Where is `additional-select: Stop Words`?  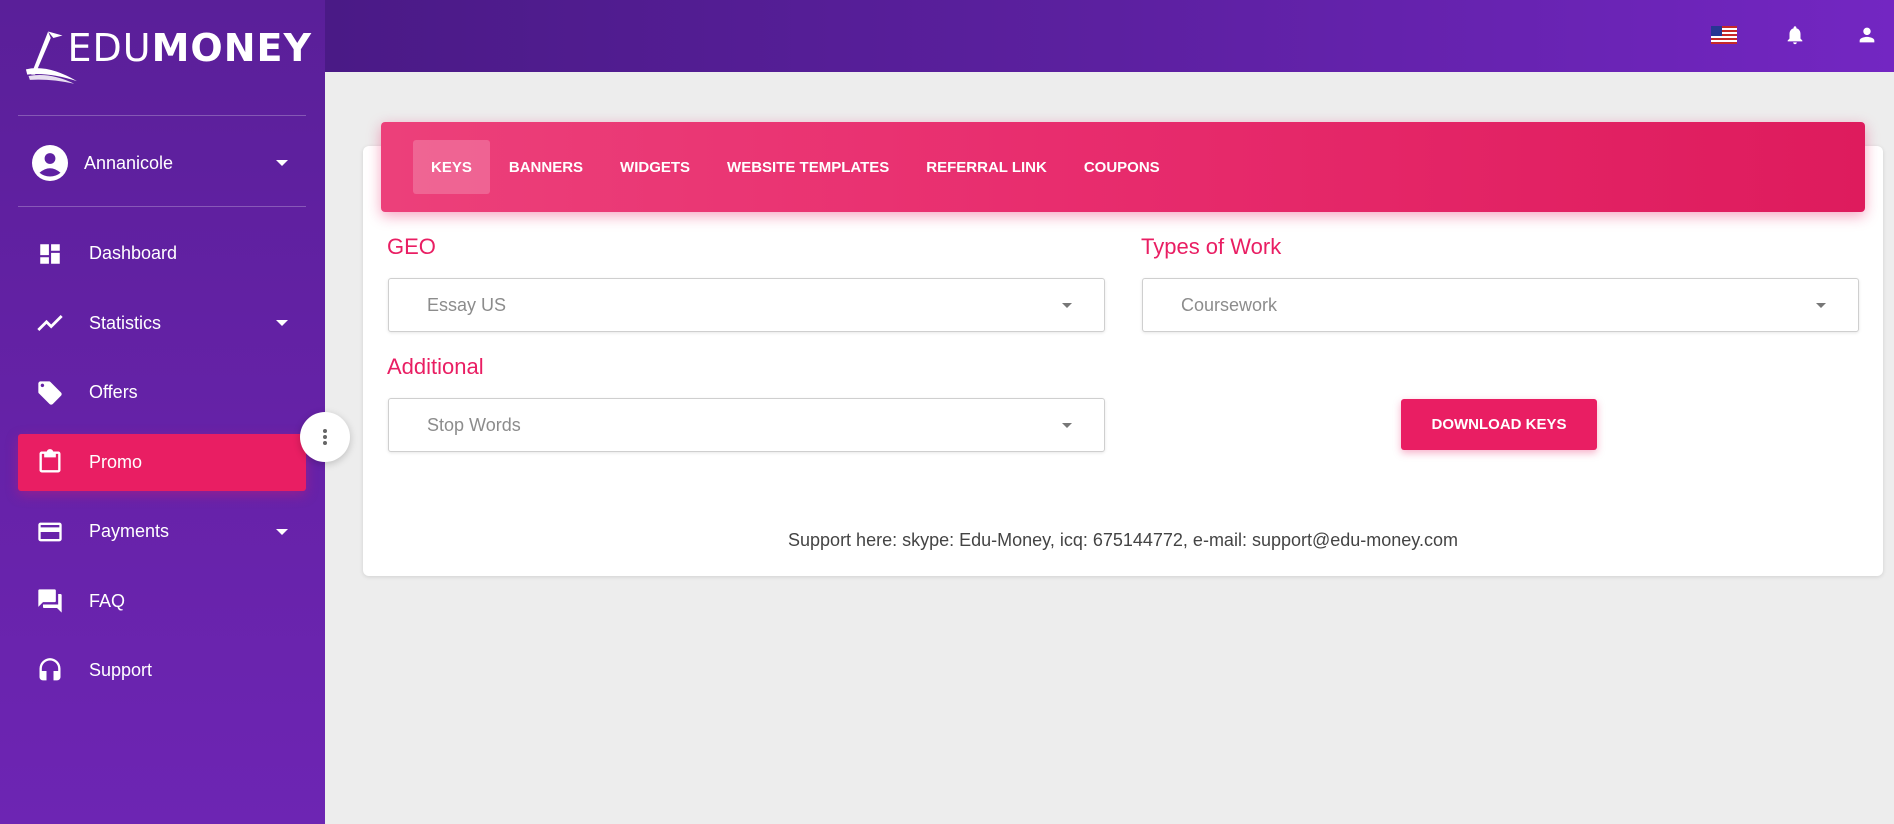
additional-select: Stop Words is located at coordinates (746, 425).